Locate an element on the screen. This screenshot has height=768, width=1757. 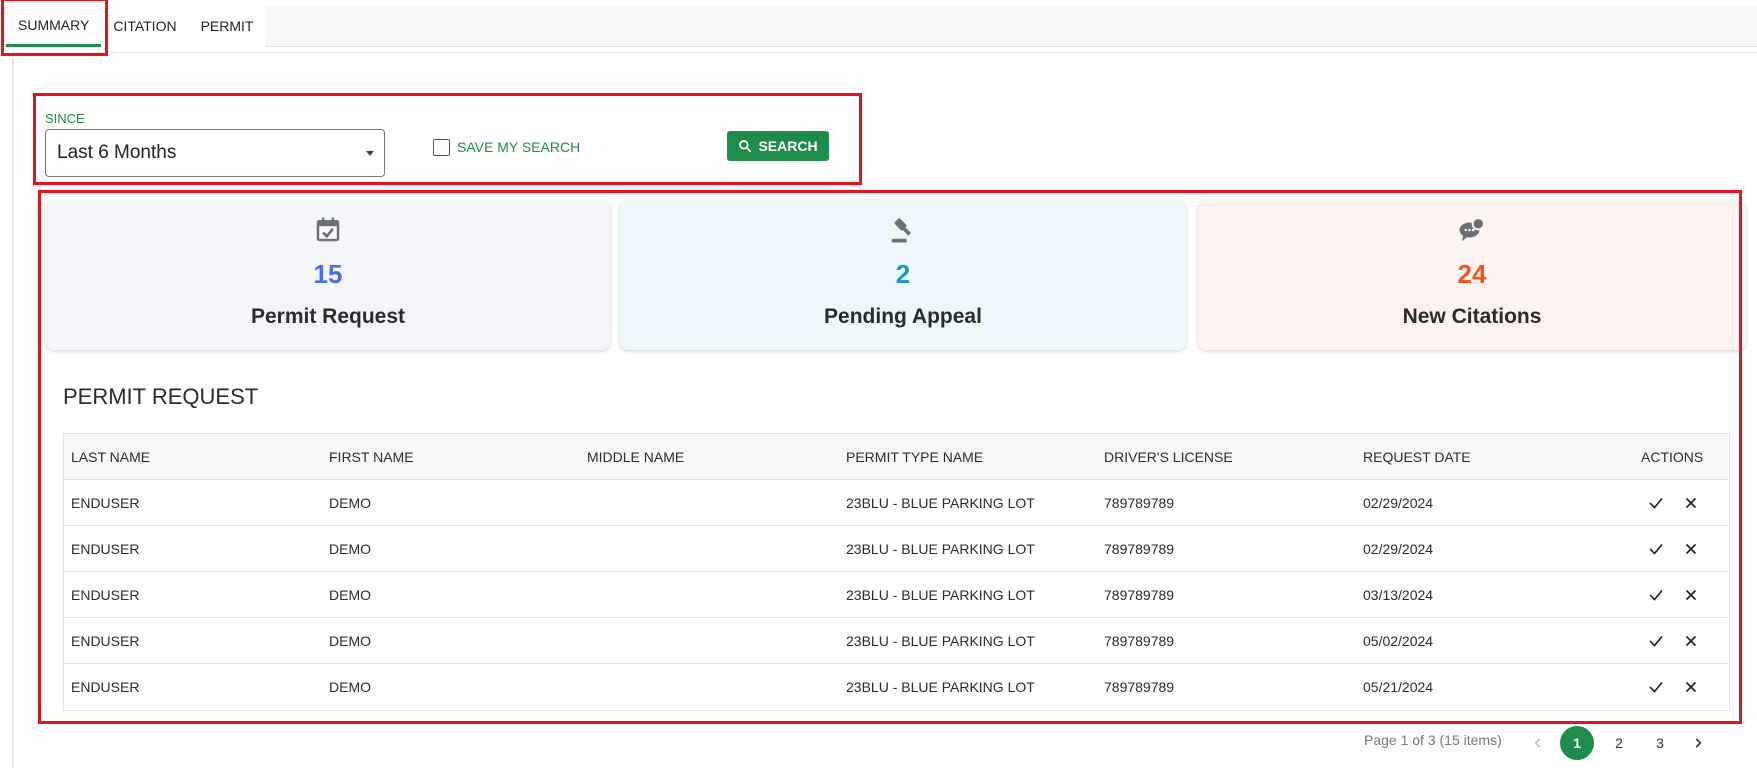
column-header: FIRST NAME is located at coordinates (371, 457).